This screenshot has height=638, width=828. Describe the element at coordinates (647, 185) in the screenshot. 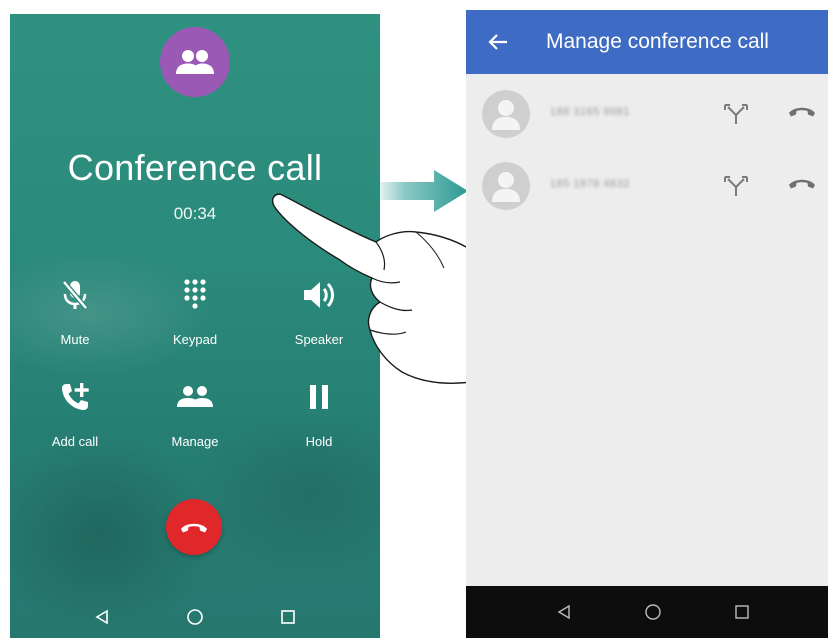

I see `participant-row: 185 1878 4632` at that location.